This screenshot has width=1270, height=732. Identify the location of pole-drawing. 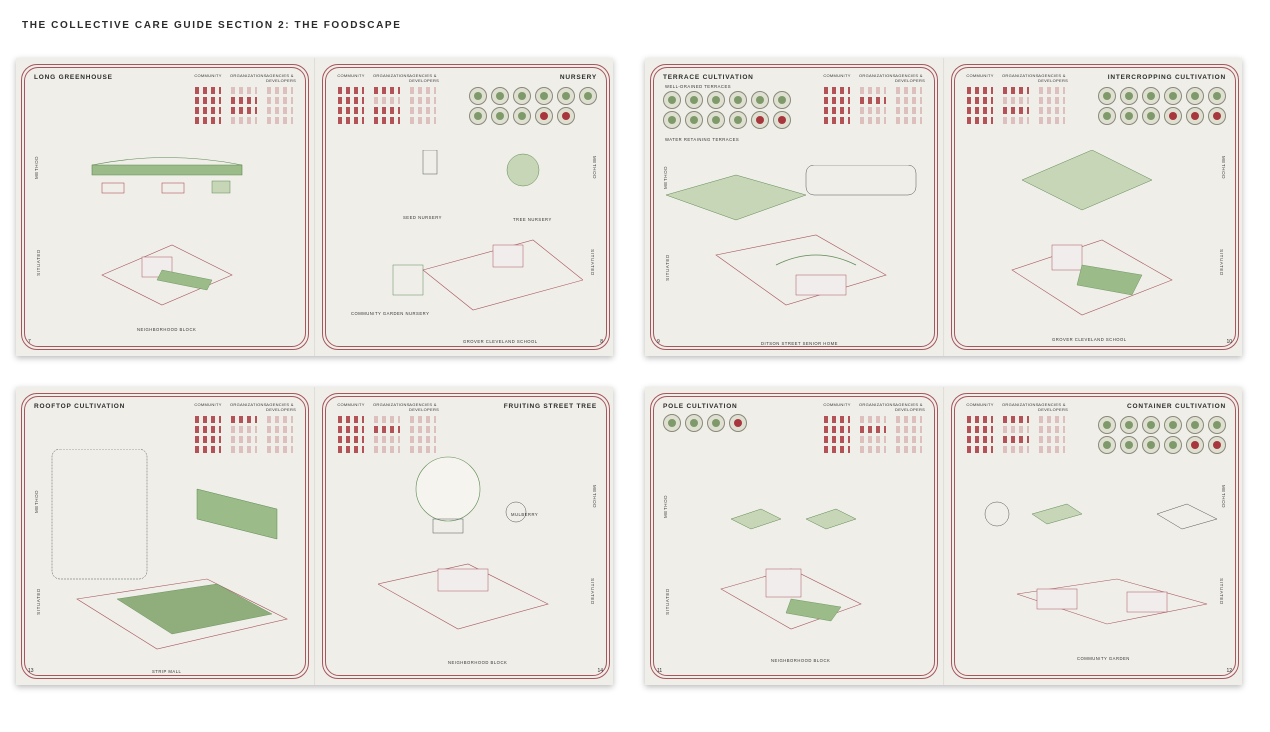
(791, 569).